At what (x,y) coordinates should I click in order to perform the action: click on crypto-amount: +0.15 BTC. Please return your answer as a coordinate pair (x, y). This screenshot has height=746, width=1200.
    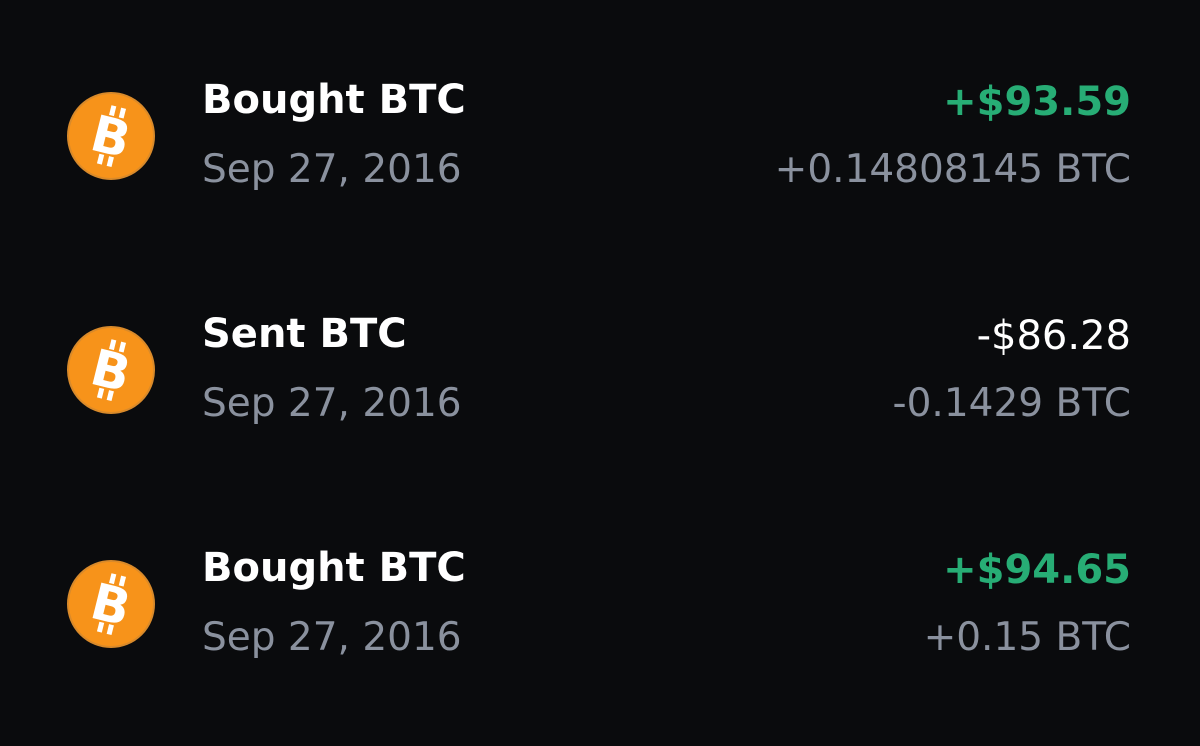
    Looking at the image, I should click on (1027, 637).